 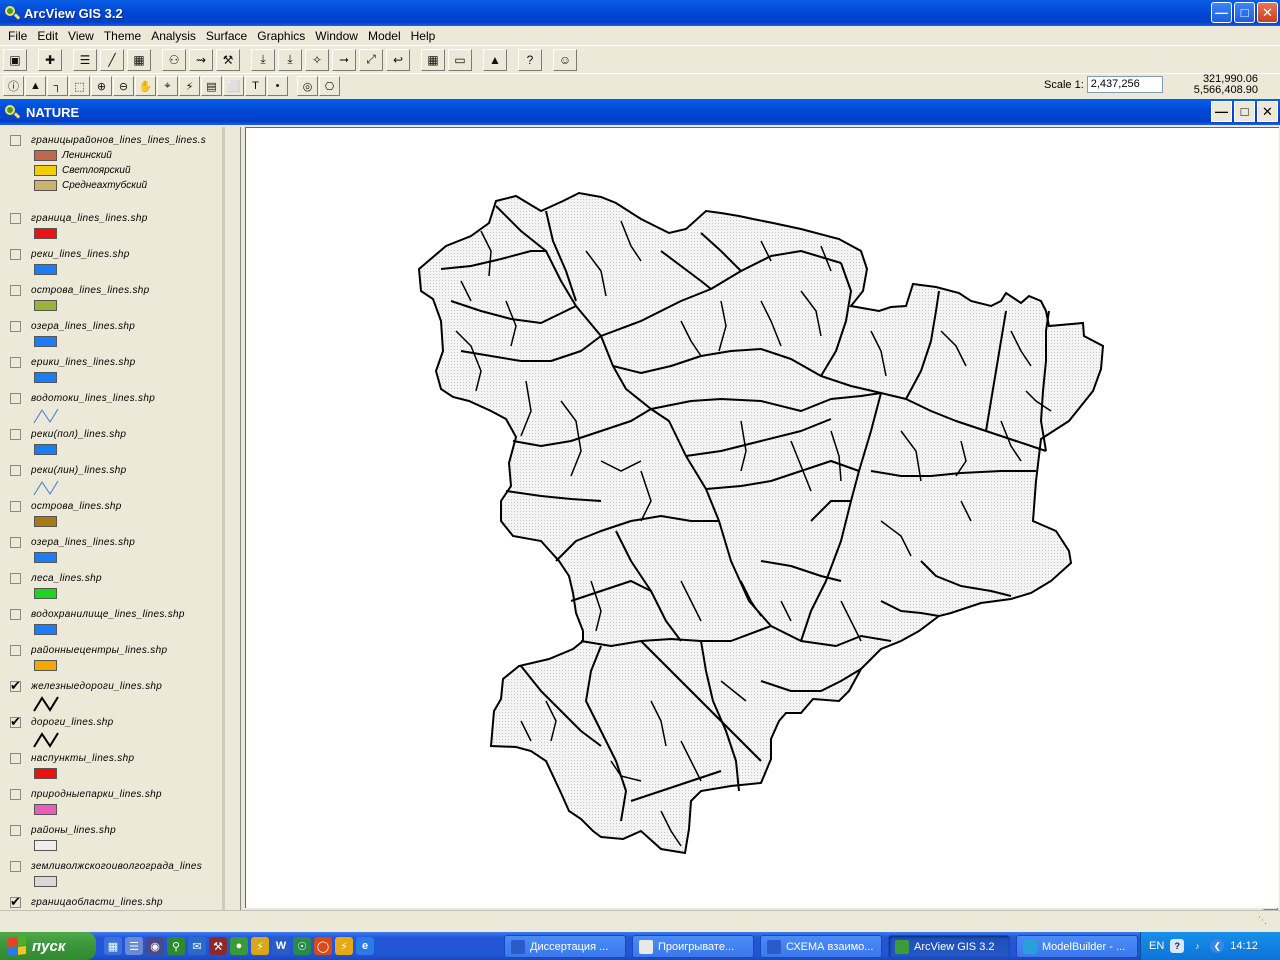 I want to click on volume-tray-icon: ♪, so click(x=1197, y=946).